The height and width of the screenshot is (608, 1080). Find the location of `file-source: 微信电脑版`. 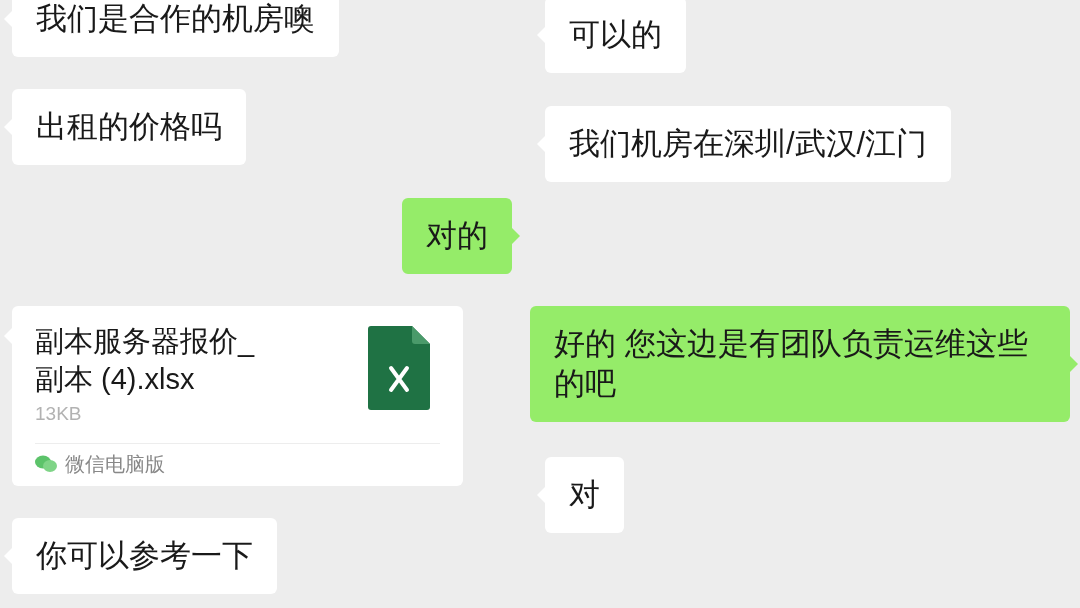

file-source: 微信电脑版 is located at coordinates (115, 464).